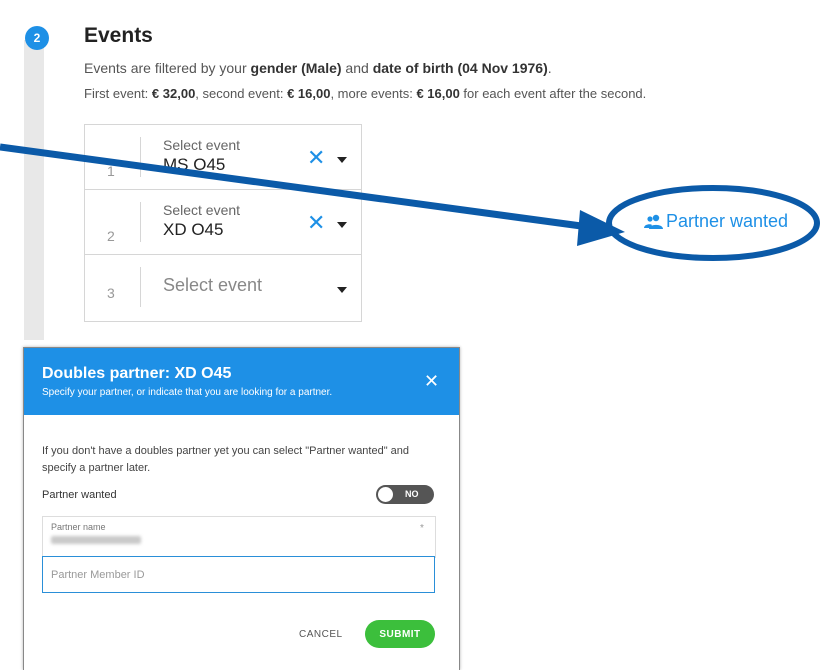  What do you see at coordinates (137, 373) in the screenshot?
I see `dialog-title: Doubles partner: XD O45` at bounding box center [137, 373].